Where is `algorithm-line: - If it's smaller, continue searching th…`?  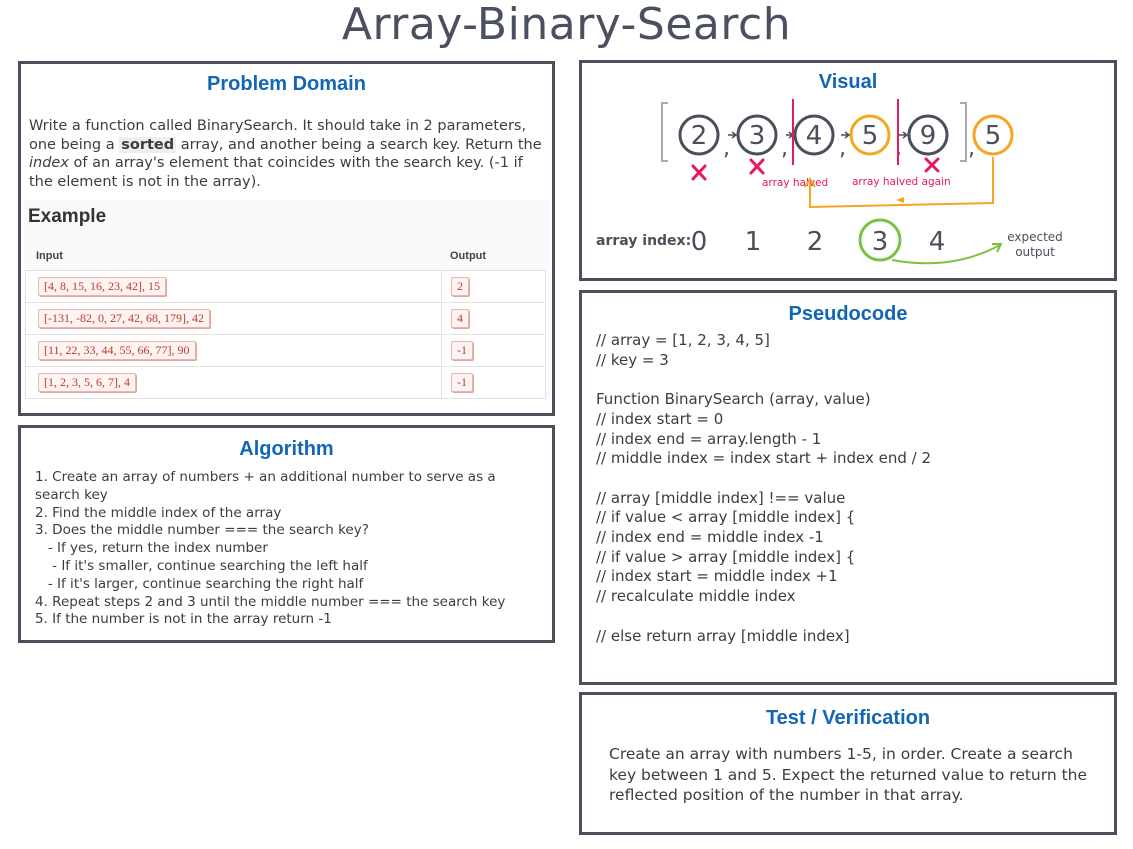 algorithm-line: - If it's smaller, continue searching th… is located at coordinates (201, 565).